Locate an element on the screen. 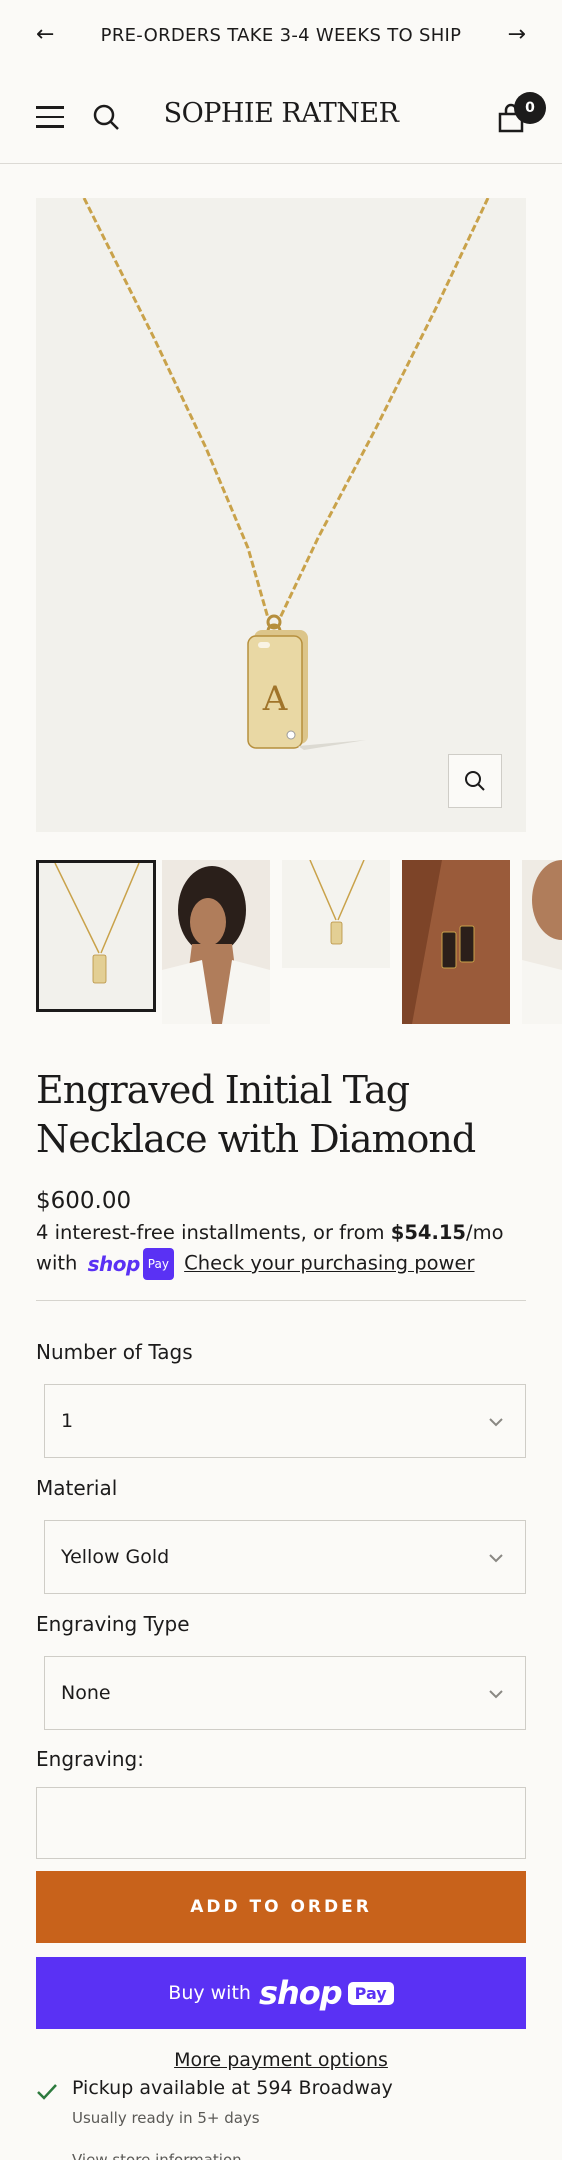  thumb-model-graphic is located at coordinates (216, 942).